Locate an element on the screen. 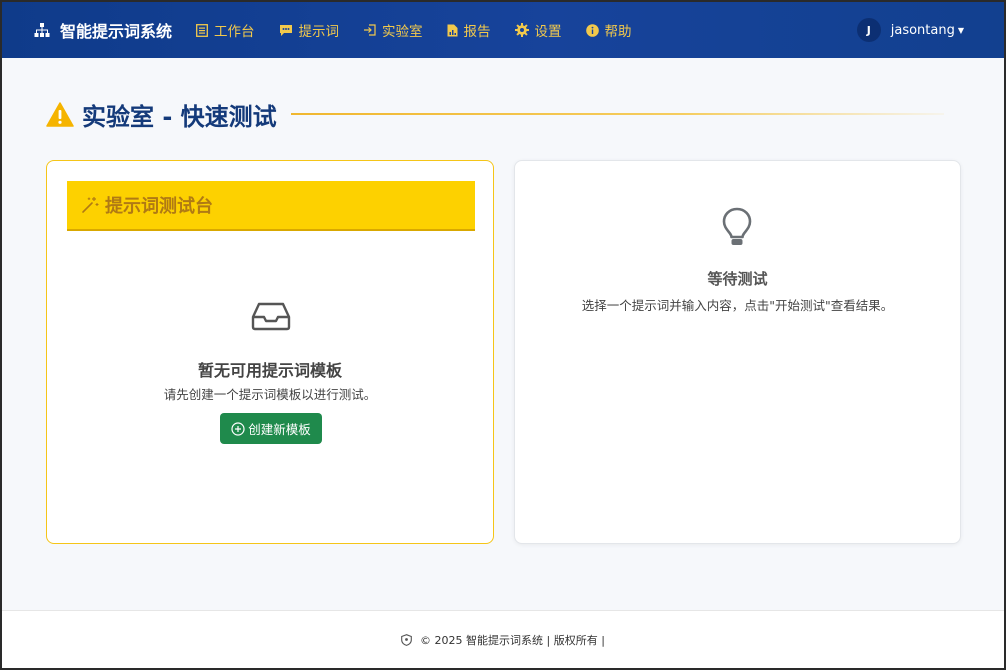 The height and width of the screenshot is (670, 1006). gear-icon is located at coordinates (521, 30).